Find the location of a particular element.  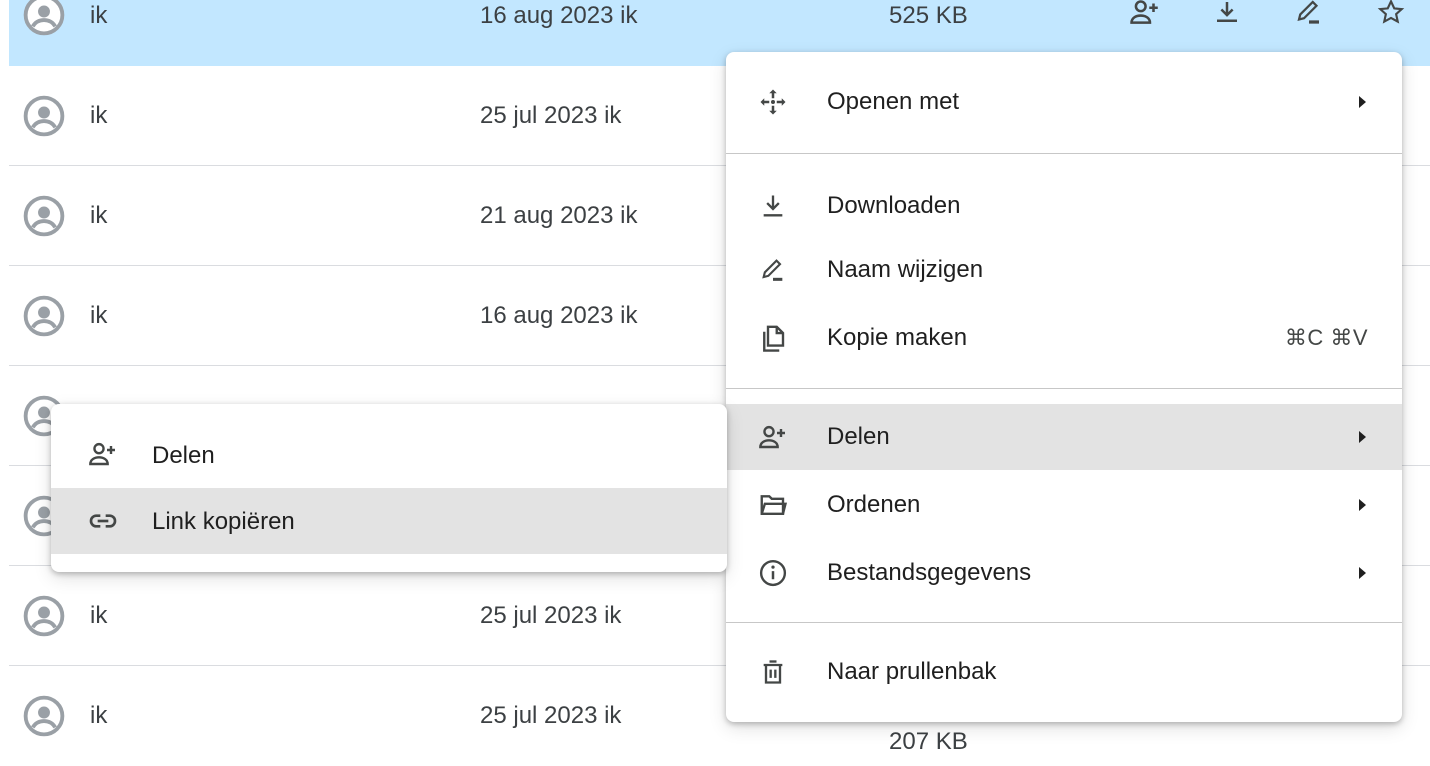

menu-label: Delen is located at coordinates (858, 436).